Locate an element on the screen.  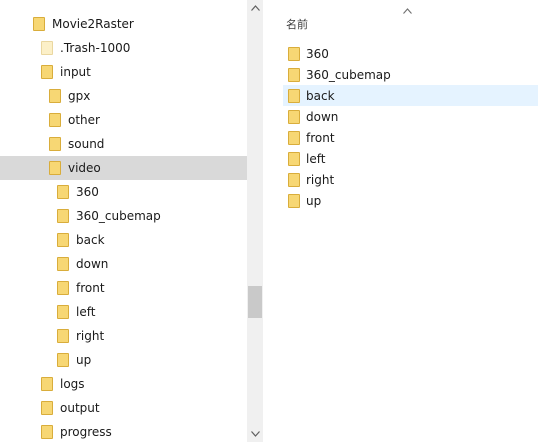
tree-item-label: left is located at coordinates (86, 312).